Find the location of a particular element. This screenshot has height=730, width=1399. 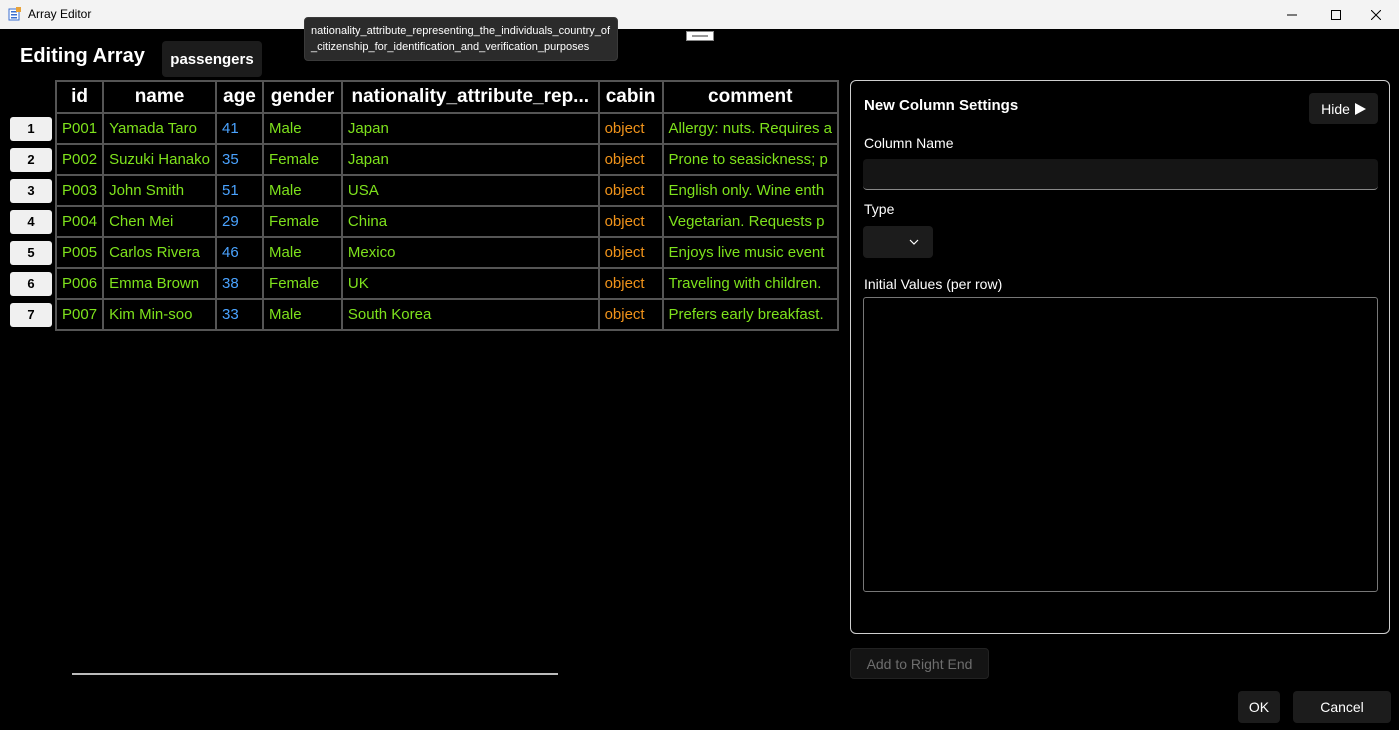

row-number-button: 4 is located at coordinates (31, 221).